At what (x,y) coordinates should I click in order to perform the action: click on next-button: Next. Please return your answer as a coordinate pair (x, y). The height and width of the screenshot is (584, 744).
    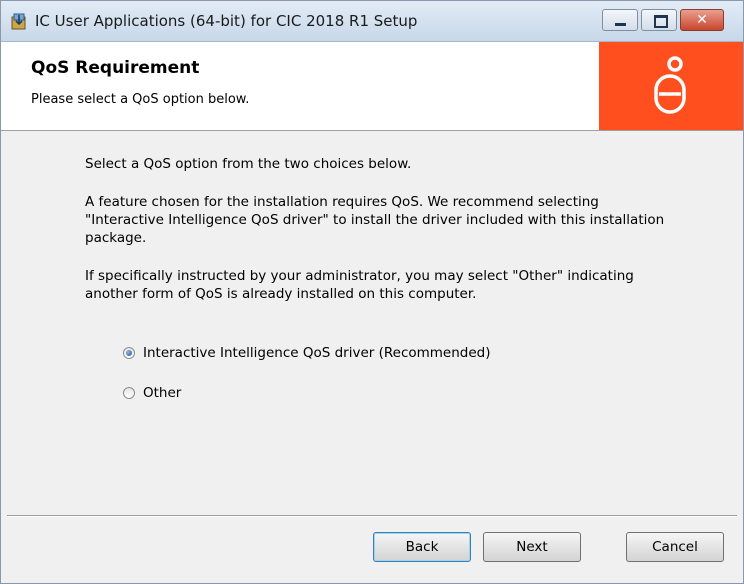
    Looking at the image, I should click on (532, 547).